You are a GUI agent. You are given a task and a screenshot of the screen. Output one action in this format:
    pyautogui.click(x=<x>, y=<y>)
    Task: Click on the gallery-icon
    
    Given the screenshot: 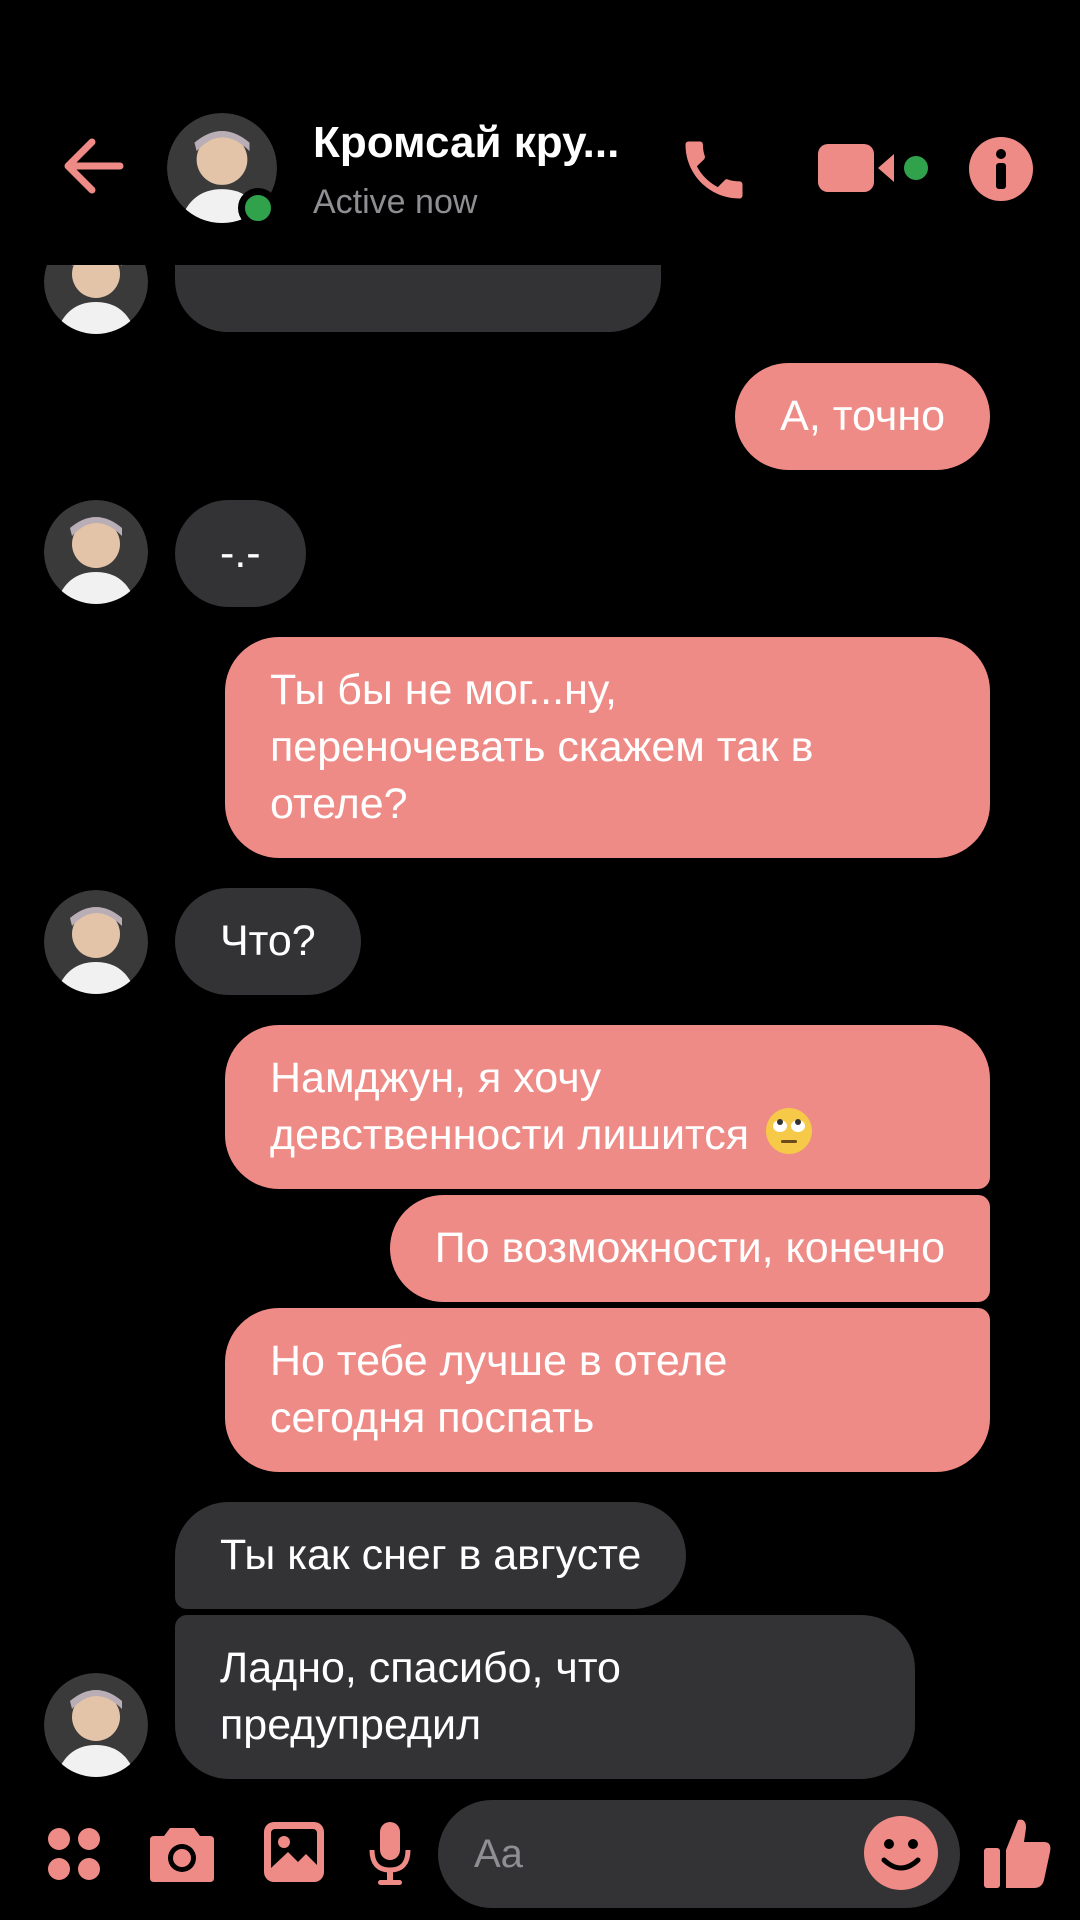 What is the action you would take?
    pyautogui.click(x=294, y=1854)
    